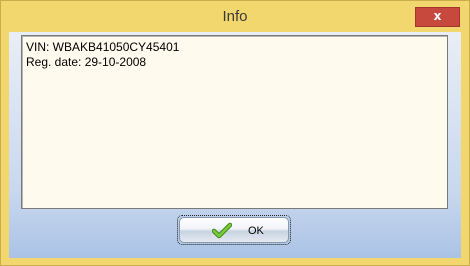 The image size is (470, 266). What do you see at coordinates (86, 62) in the screenshot?
I see `reg-date-line: Reg. date: 29-10-2008` at bounding box center [86, 62].